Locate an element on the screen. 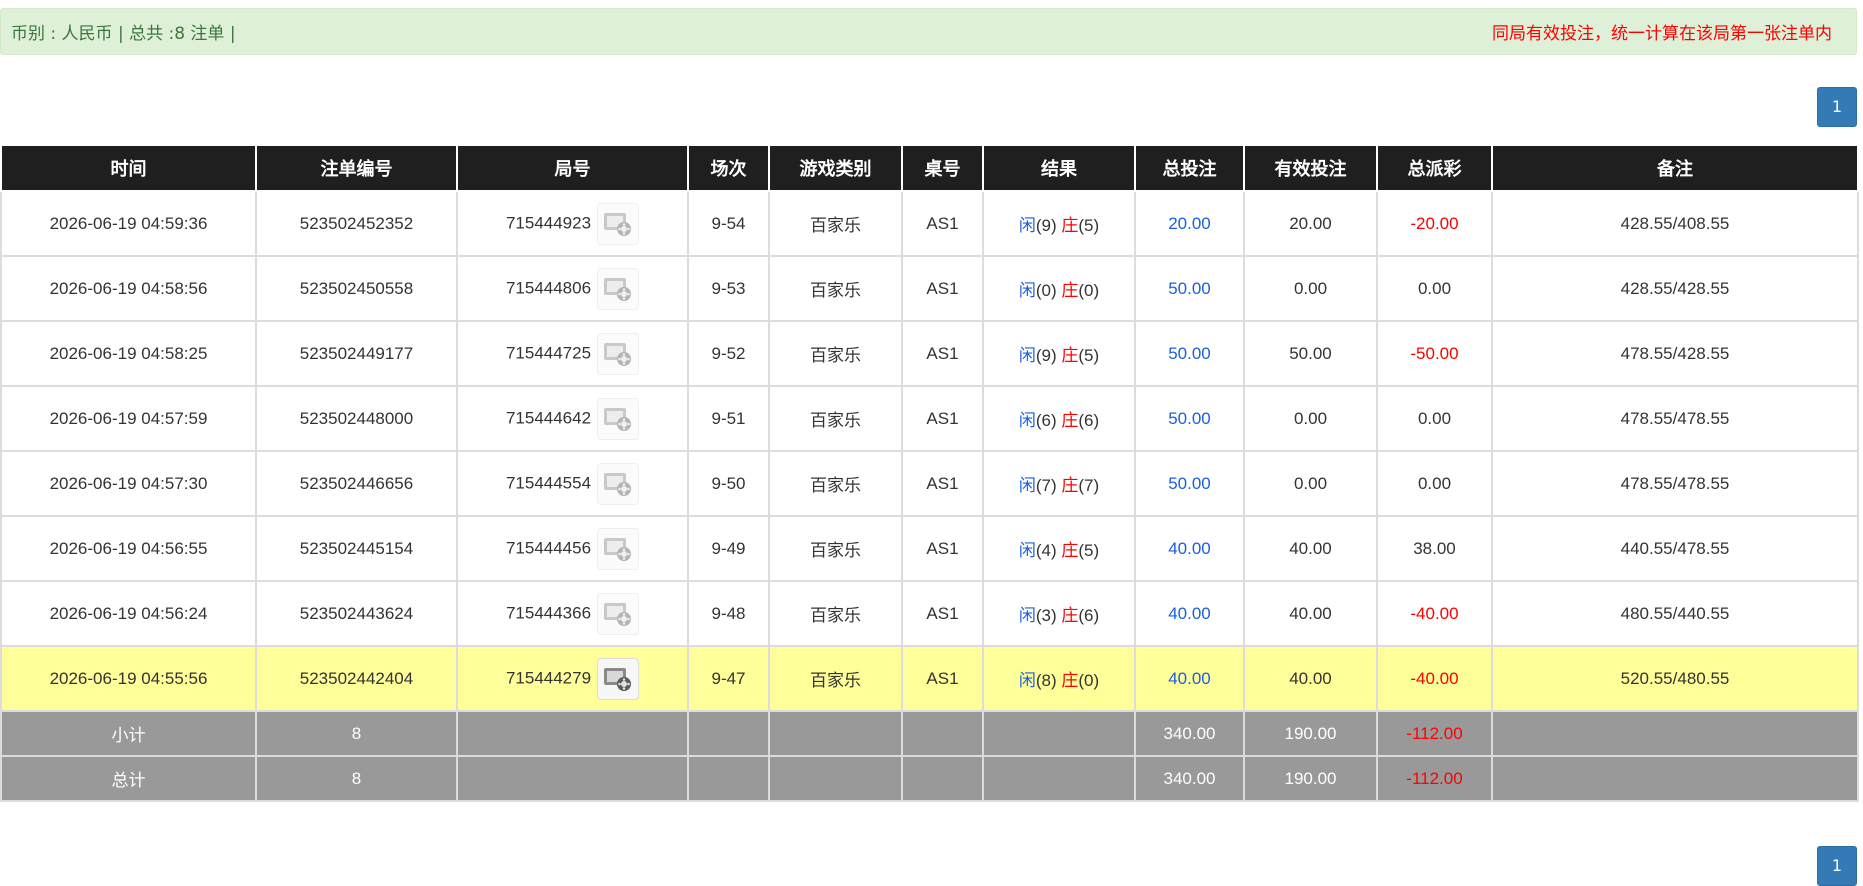 This screenshot has height=886, width=1863. pagination-page-1-top: 1 is located at coordinates (1837, 107).